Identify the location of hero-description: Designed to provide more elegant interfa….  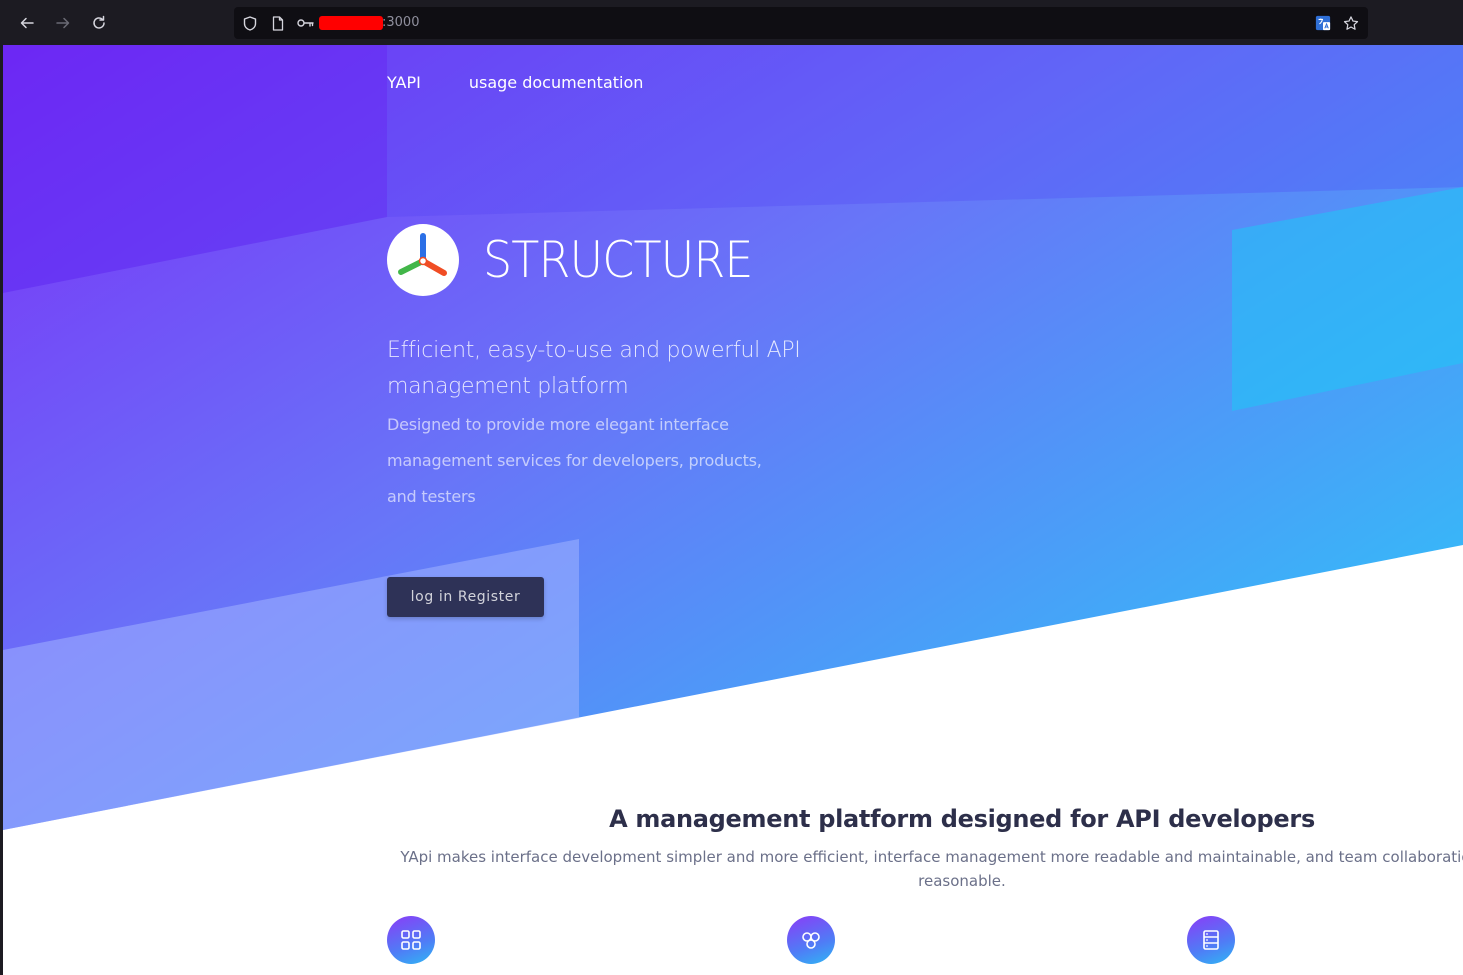
(574, 460).